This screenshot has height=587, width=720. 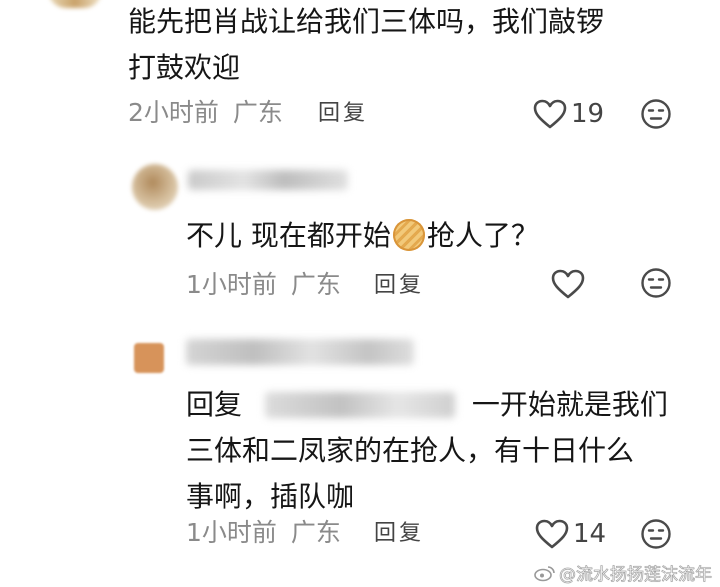 I want to click on comment-text-line: 打鼓欢迎, so click(x=184, y=67).